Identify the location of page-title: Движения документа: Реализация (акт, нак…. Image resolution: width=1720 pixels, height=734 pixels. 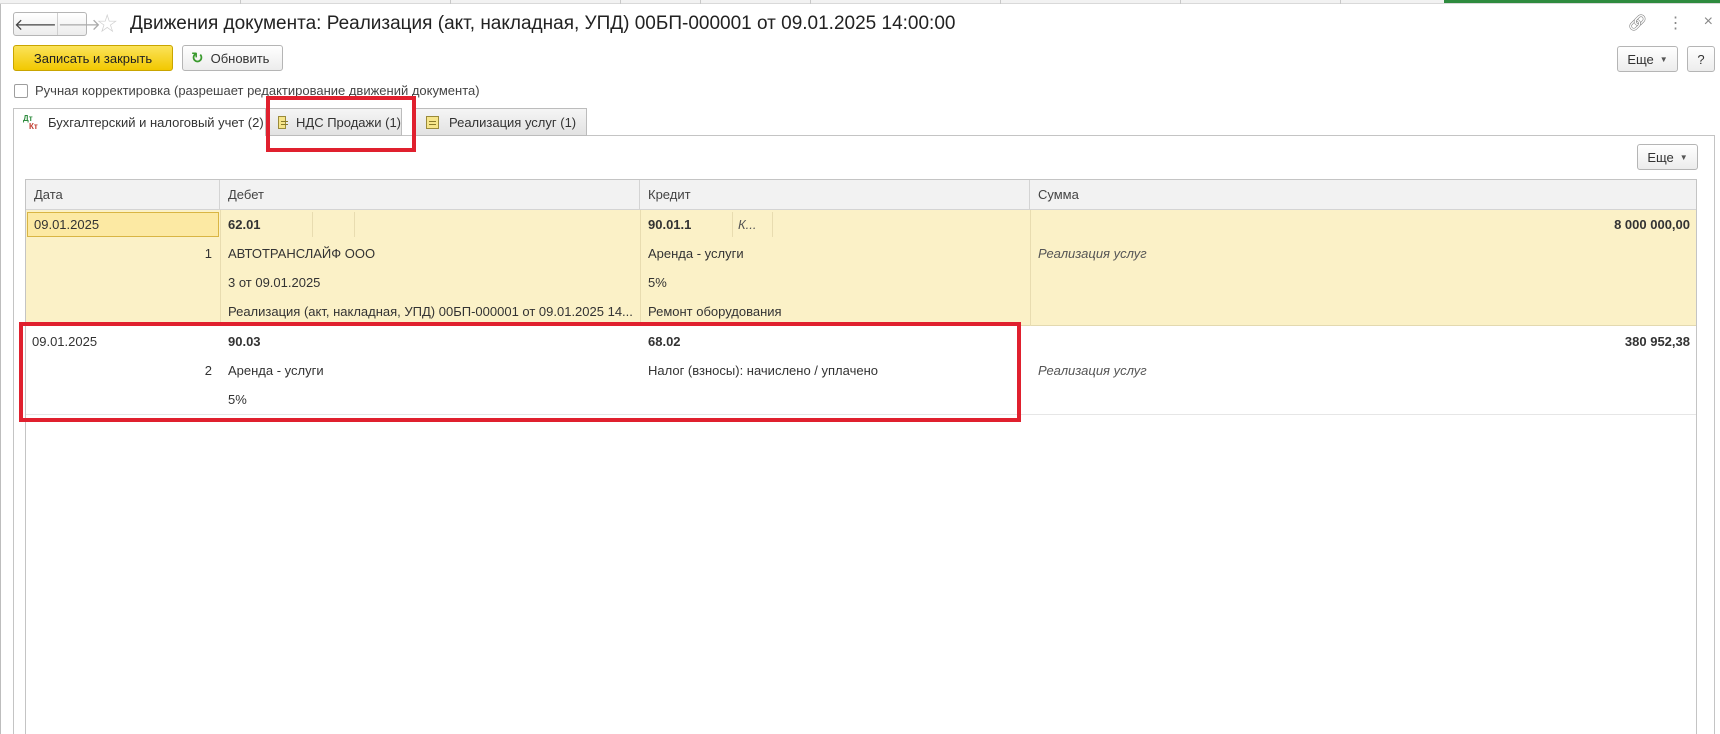
(543, 23).